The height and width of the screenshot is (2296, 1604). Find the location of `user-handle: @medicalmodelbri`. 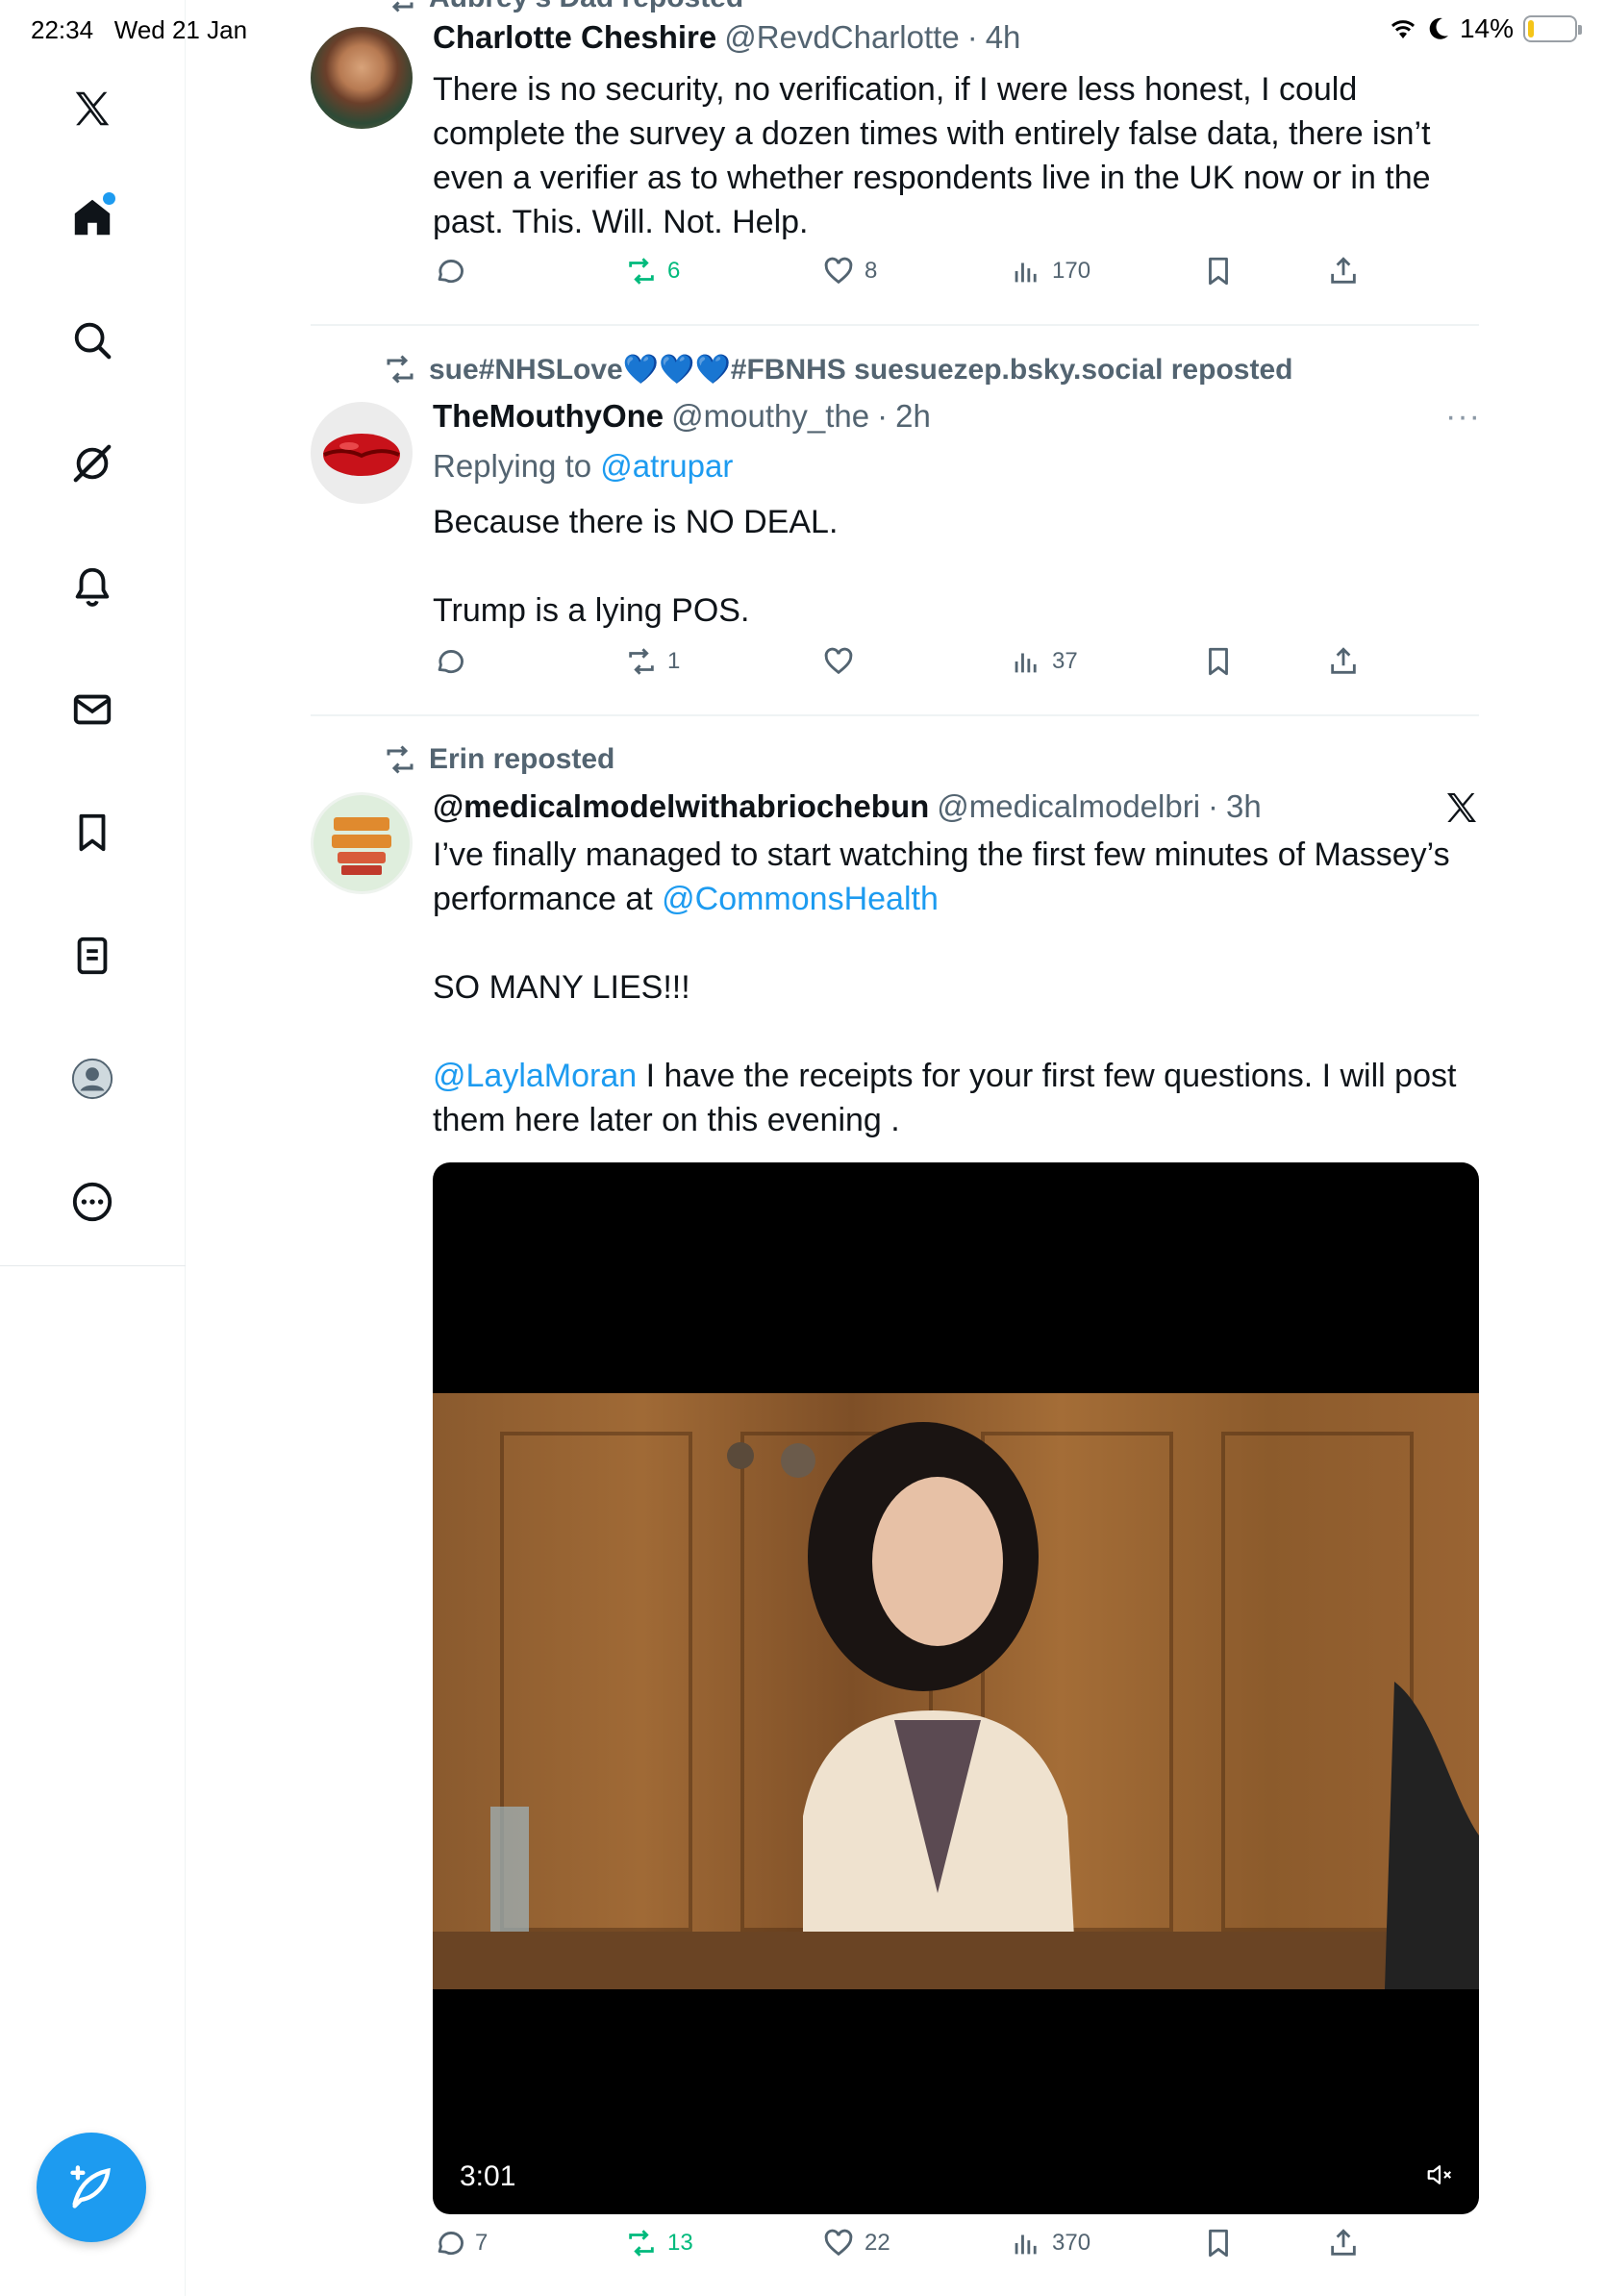

user-handle: @medicalmodelbri is located at coordinates (1068, 806).